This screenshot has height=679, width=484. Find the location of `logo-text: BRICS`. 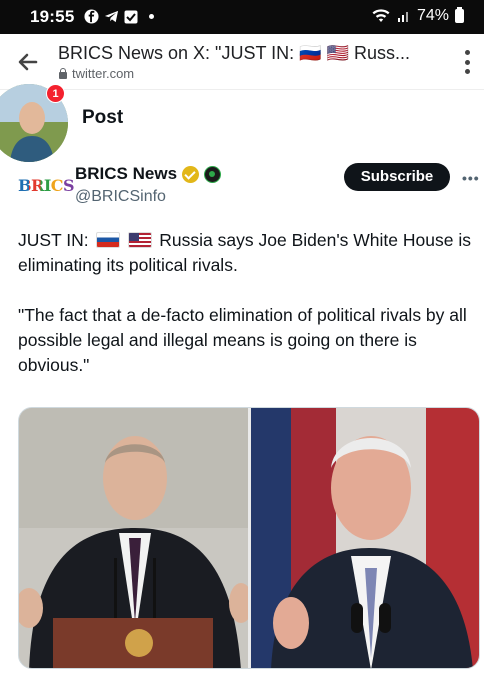

logo-text: BRICS is located at coordinates (46, 185).